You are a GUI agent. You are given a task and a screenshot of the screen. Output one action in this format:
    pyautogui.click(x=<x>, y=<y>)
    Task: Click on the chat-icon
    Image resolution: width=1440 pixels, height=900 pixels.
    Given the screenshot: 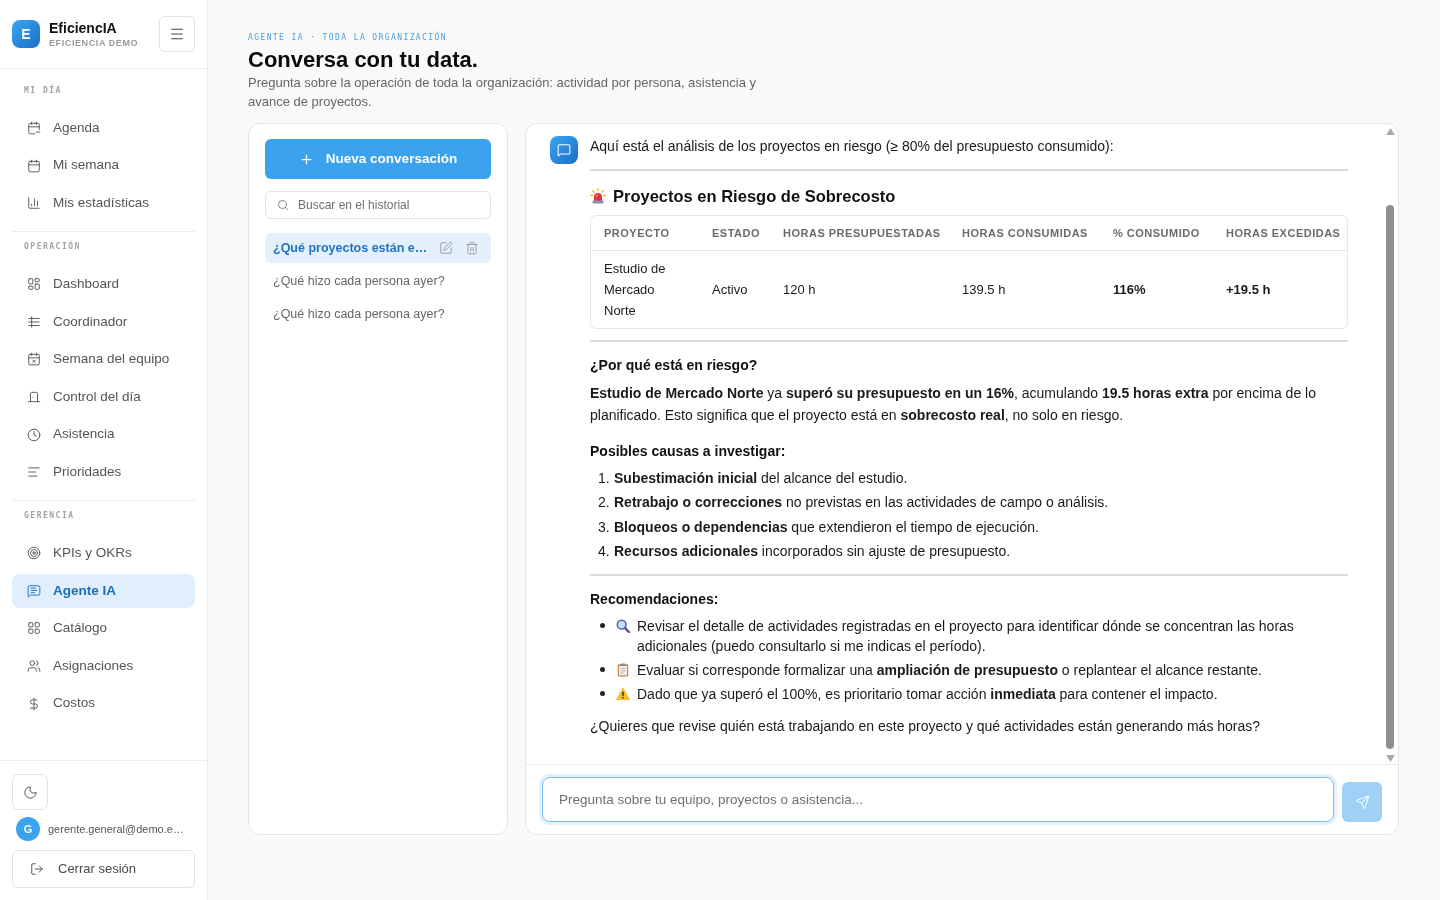 What is the action you would take?
    pyautogui.click(x=34, y=590)
    